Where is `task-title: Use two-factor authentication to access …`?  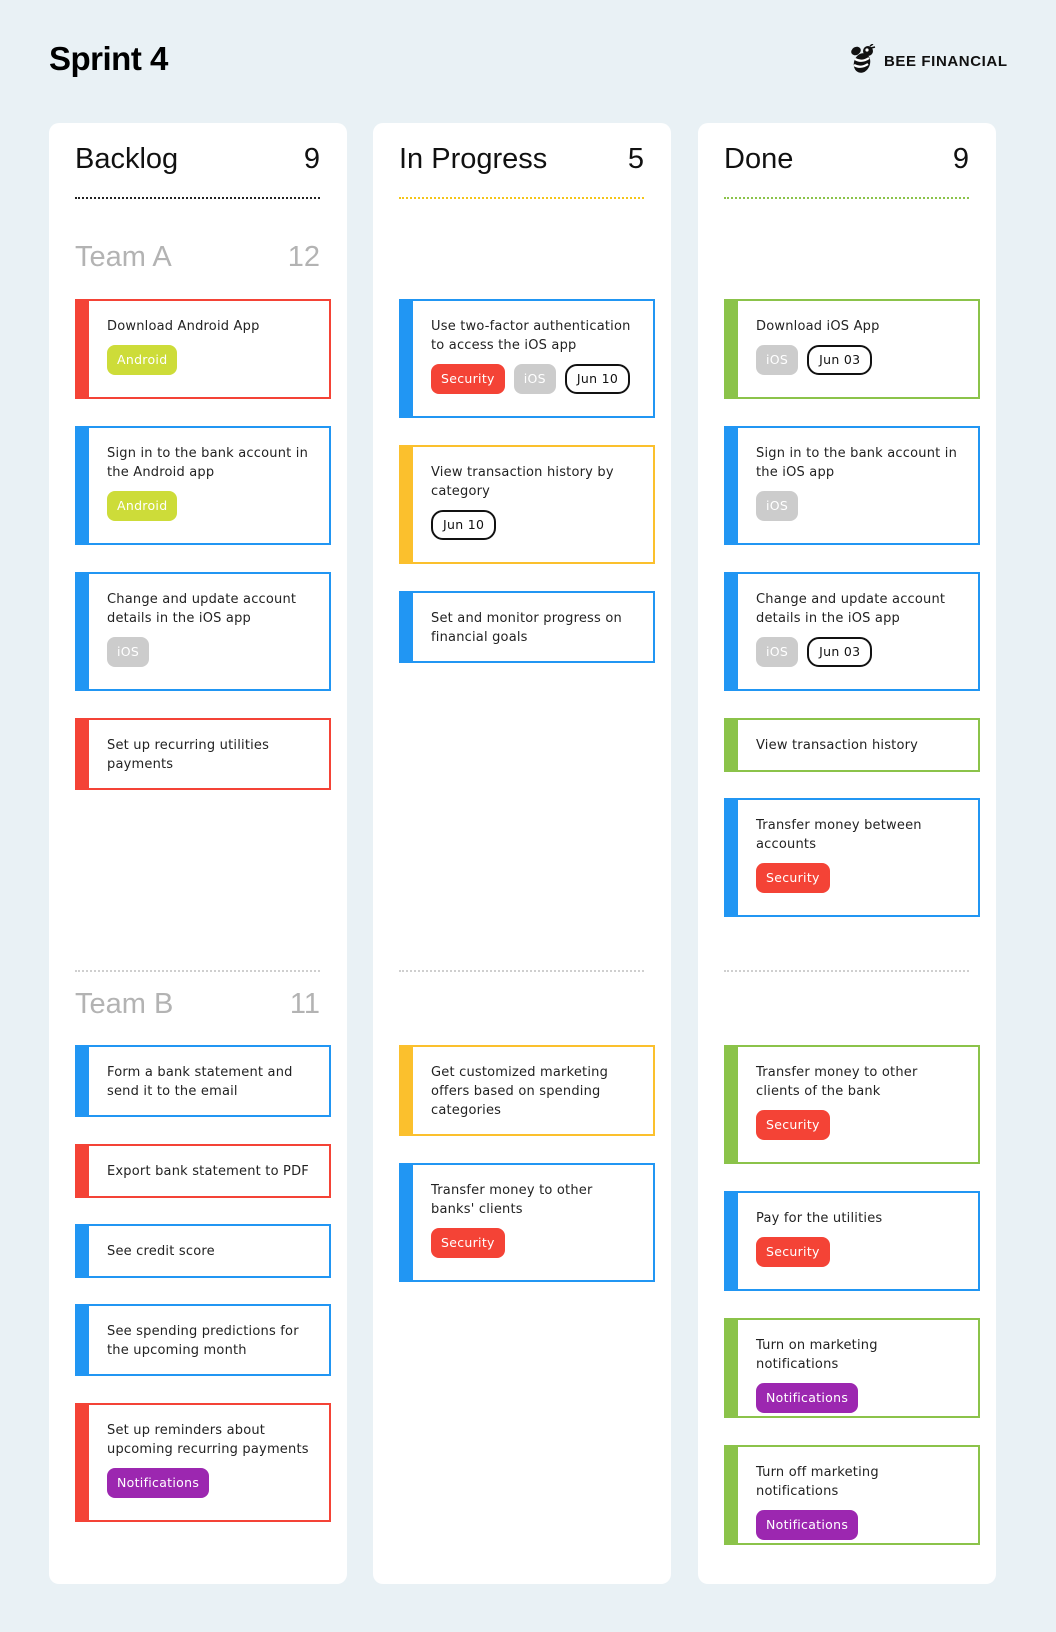 task-title: Use two-factor authentication to access … is located at coordinates (531, 336).